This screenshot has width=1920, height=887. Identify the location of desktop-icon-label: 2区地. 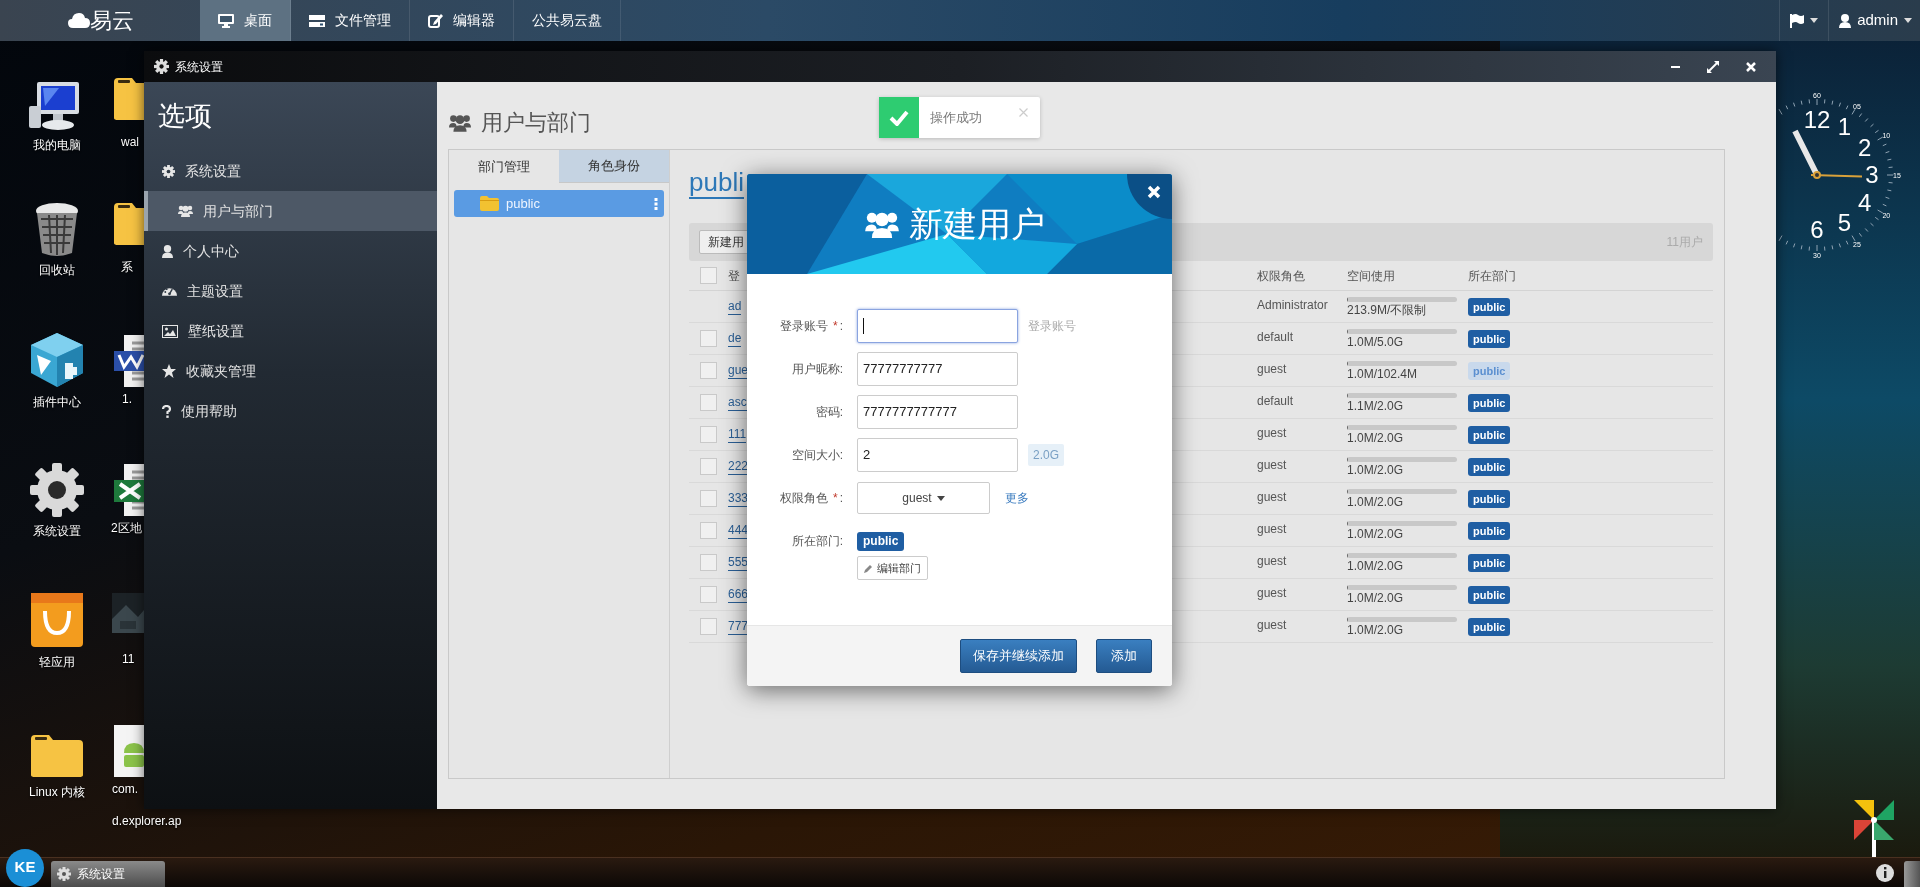
(126, 528).